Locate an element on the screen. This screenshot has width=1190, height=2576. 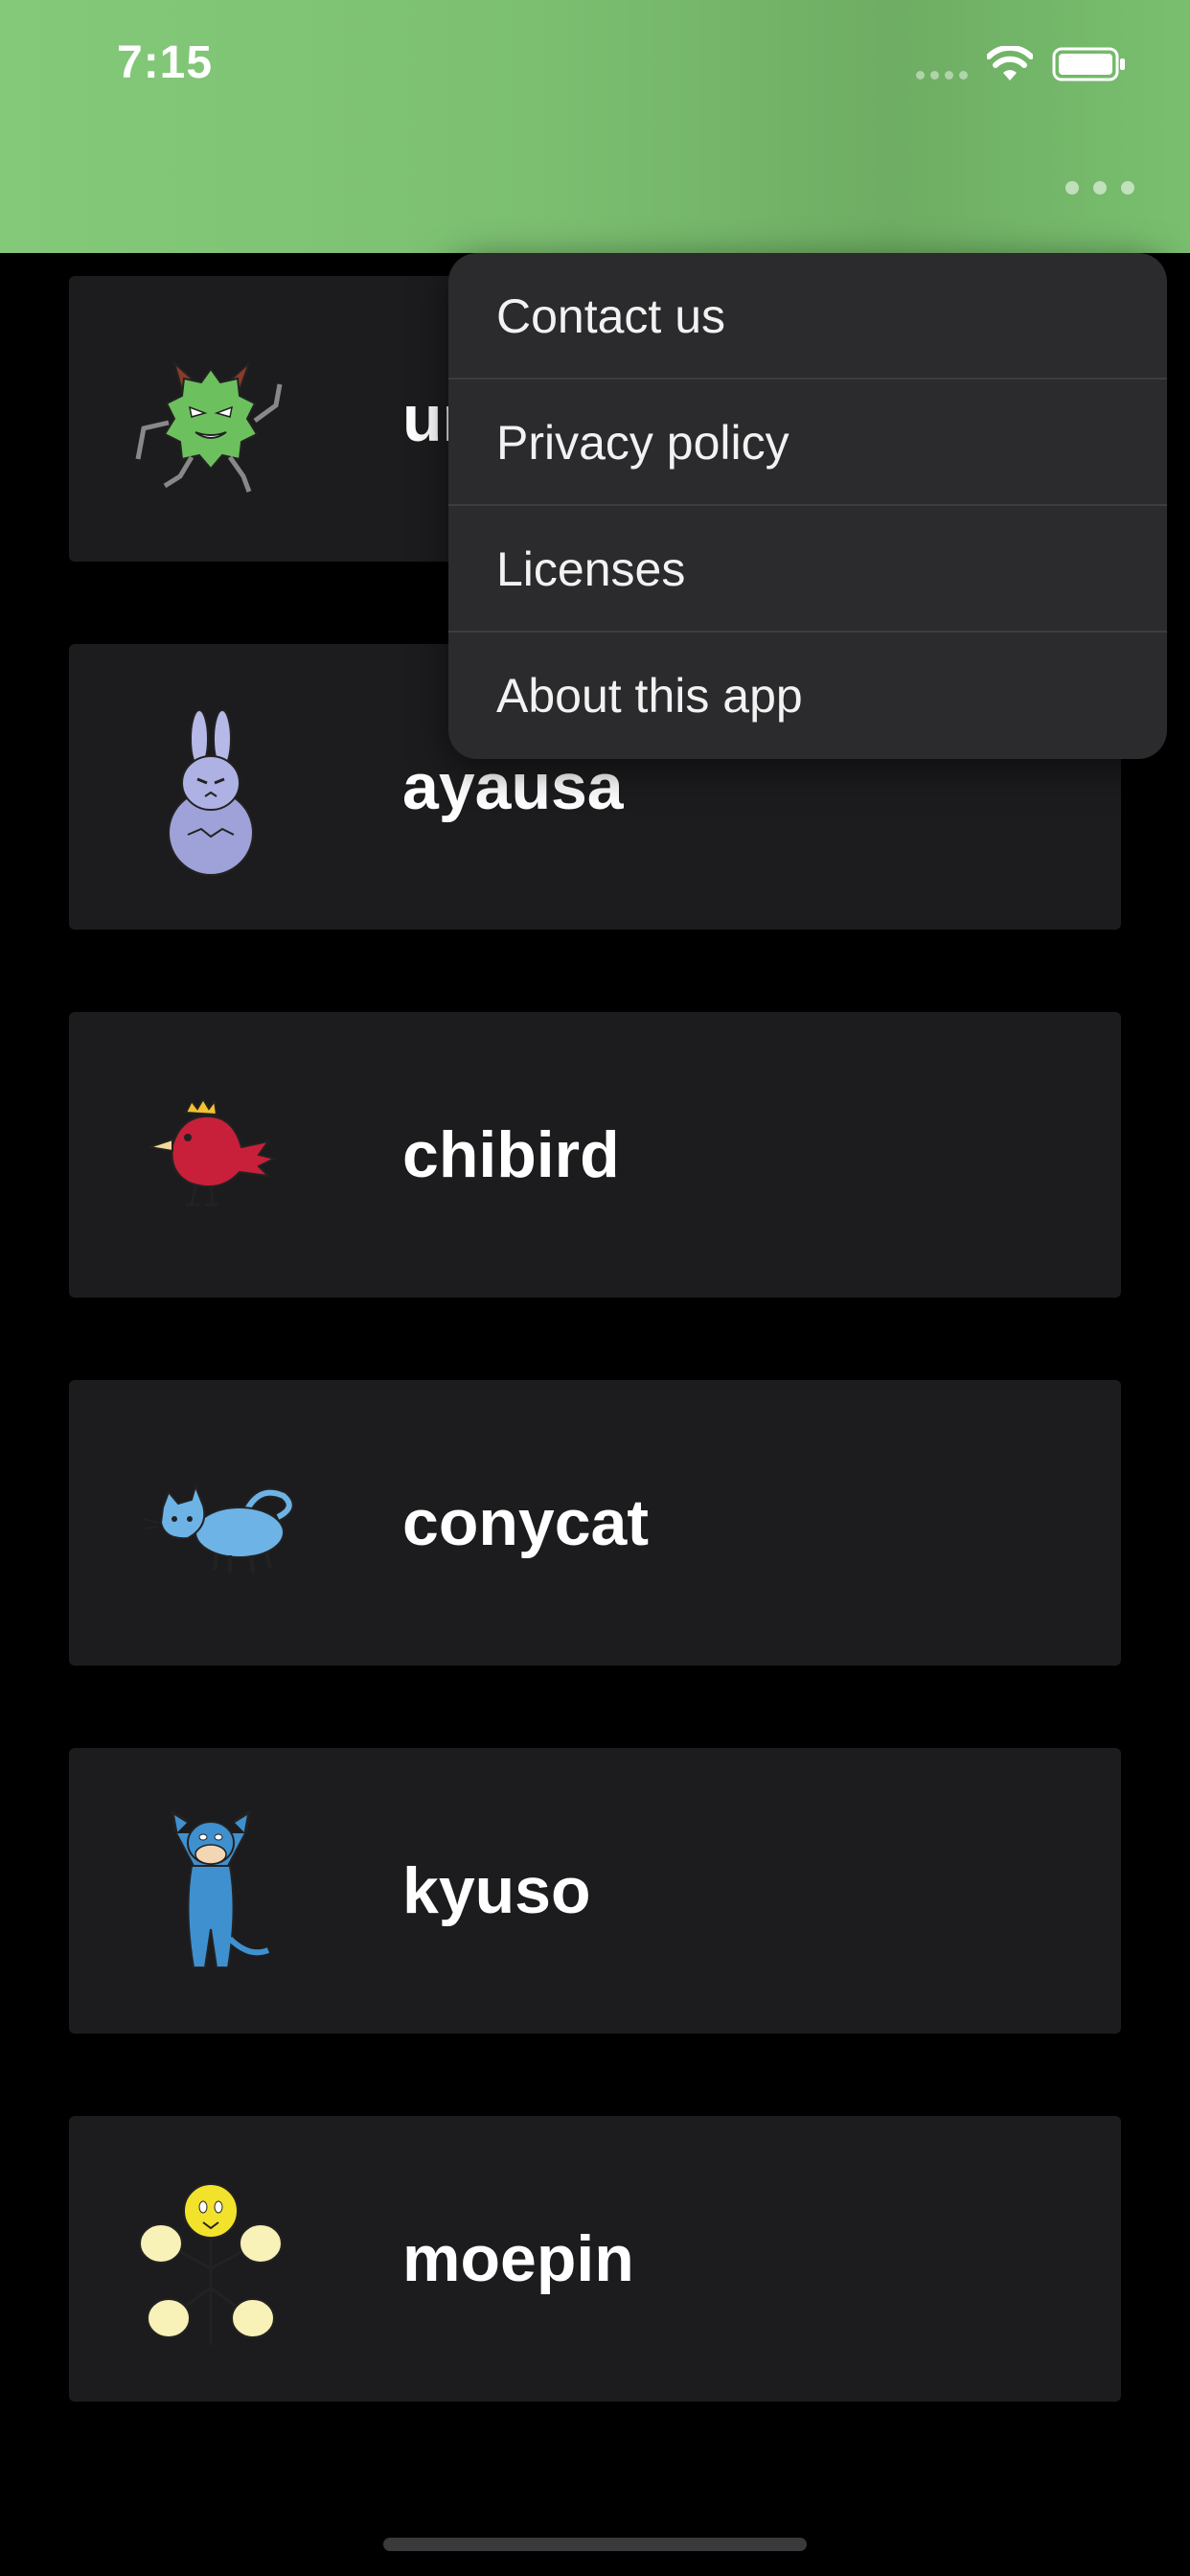
more-options-button is located at coordinates (1100, 187).